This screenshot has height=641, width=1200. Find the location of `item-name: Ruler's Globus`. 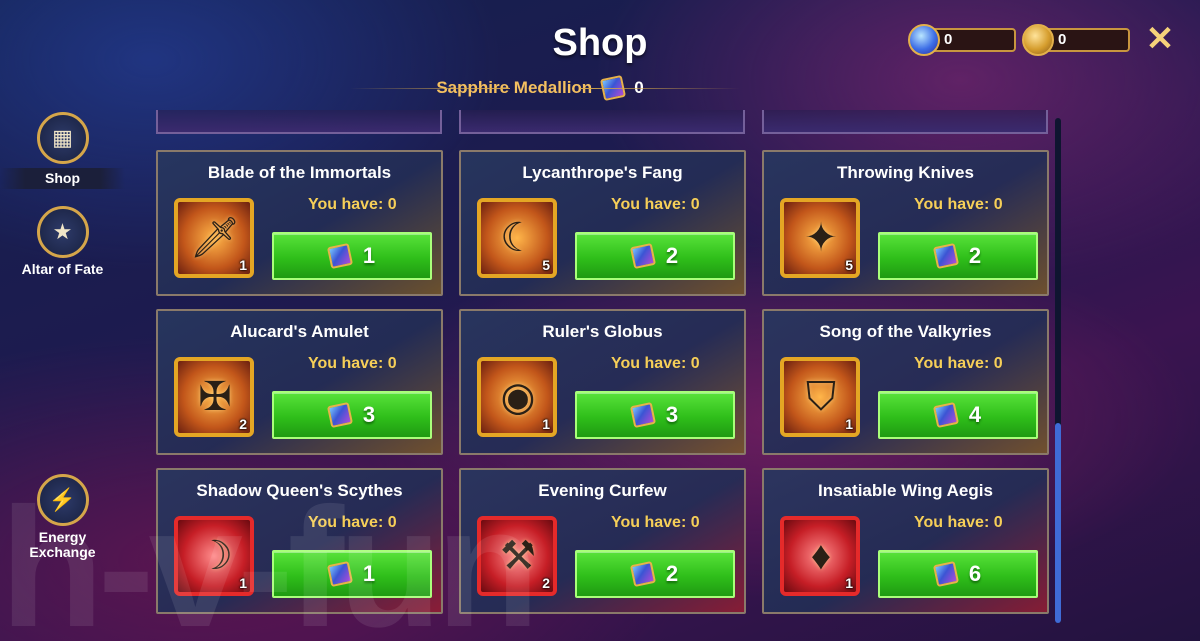

item-name: Ruler's Globus is located at coordinates (602, 331).